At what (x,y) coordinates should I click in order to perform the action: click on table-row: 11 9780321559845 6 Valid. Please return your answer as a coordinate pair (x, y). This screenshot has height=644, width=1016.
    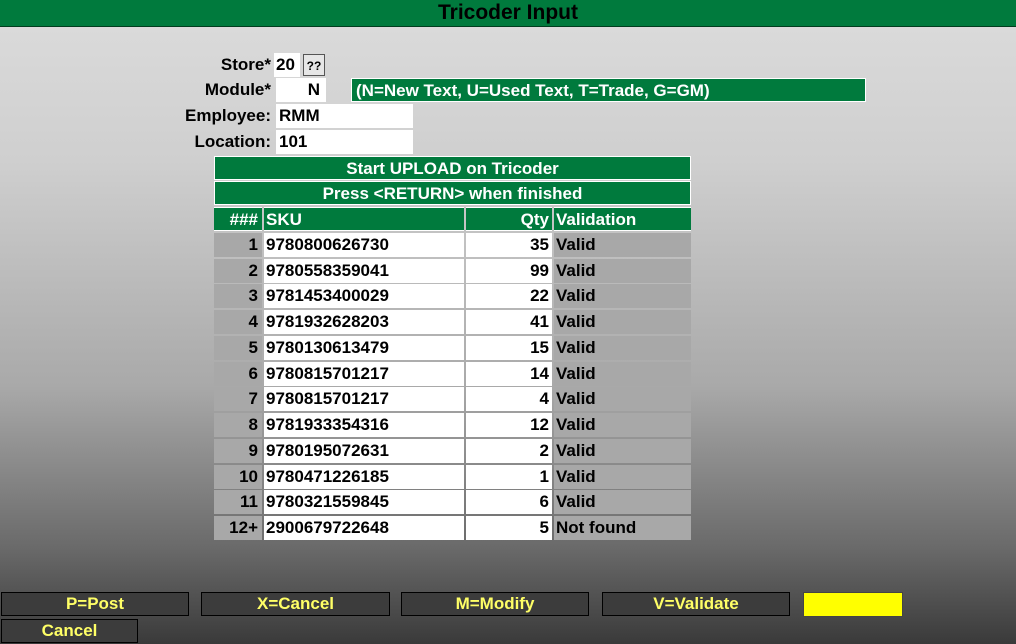
    Looking at the image, I should click on (453, 502).